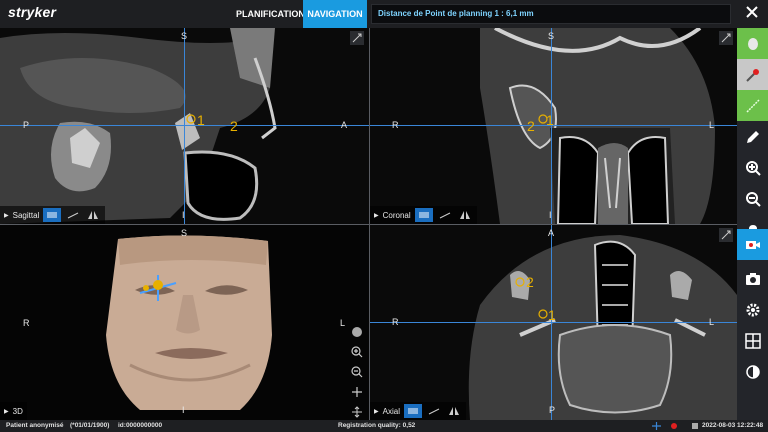 This screenshot has height=432, width=768. Describe the element at coordinates (335, 14) in the screenshot. I see `tab-navigation: NAVIGATION` at that location.